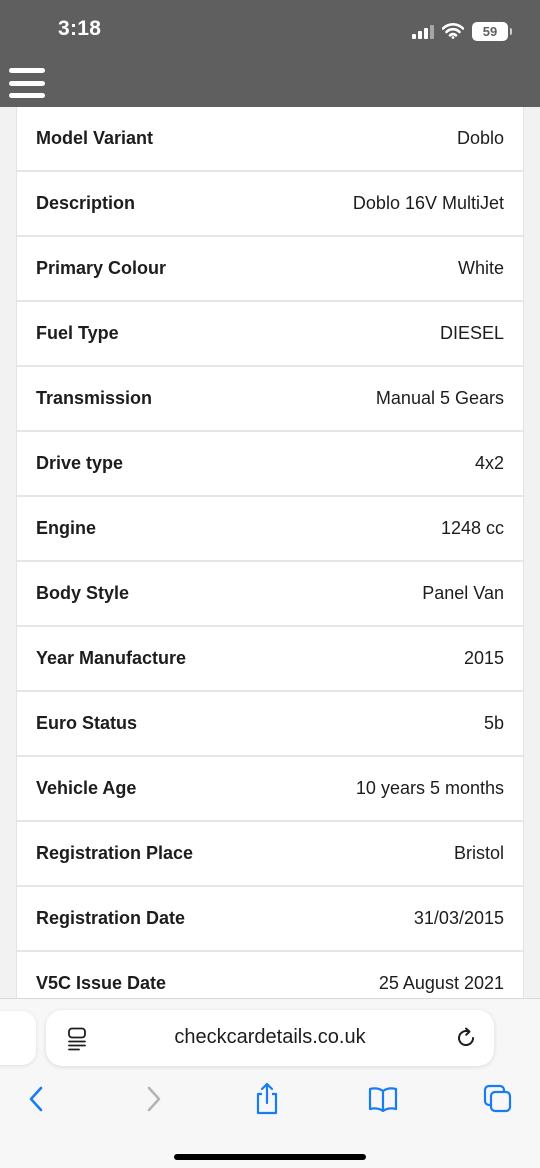  I want to click on detail-value: 5b, so click(493, 723).